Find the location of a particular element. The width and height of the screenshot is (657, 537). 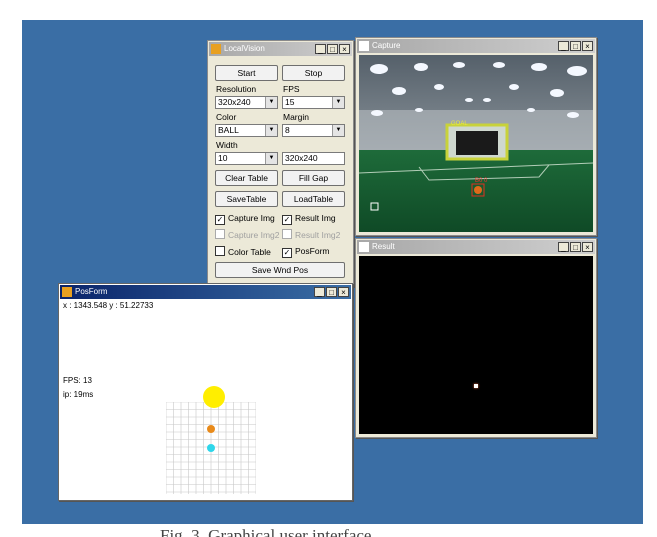

color-select: BALL ▼ is located at coordinates (246, 130).